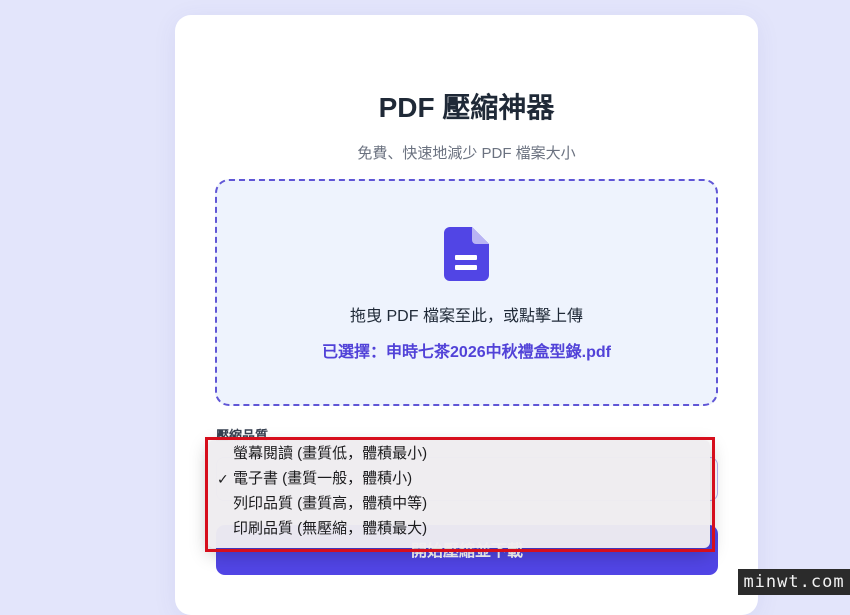  Describe the element at coordinates (466, 352) in the screenshot. I see `selected-file-name: 已選擇：申時七茶2026中秋禮盒型錄.pdf` at that location.